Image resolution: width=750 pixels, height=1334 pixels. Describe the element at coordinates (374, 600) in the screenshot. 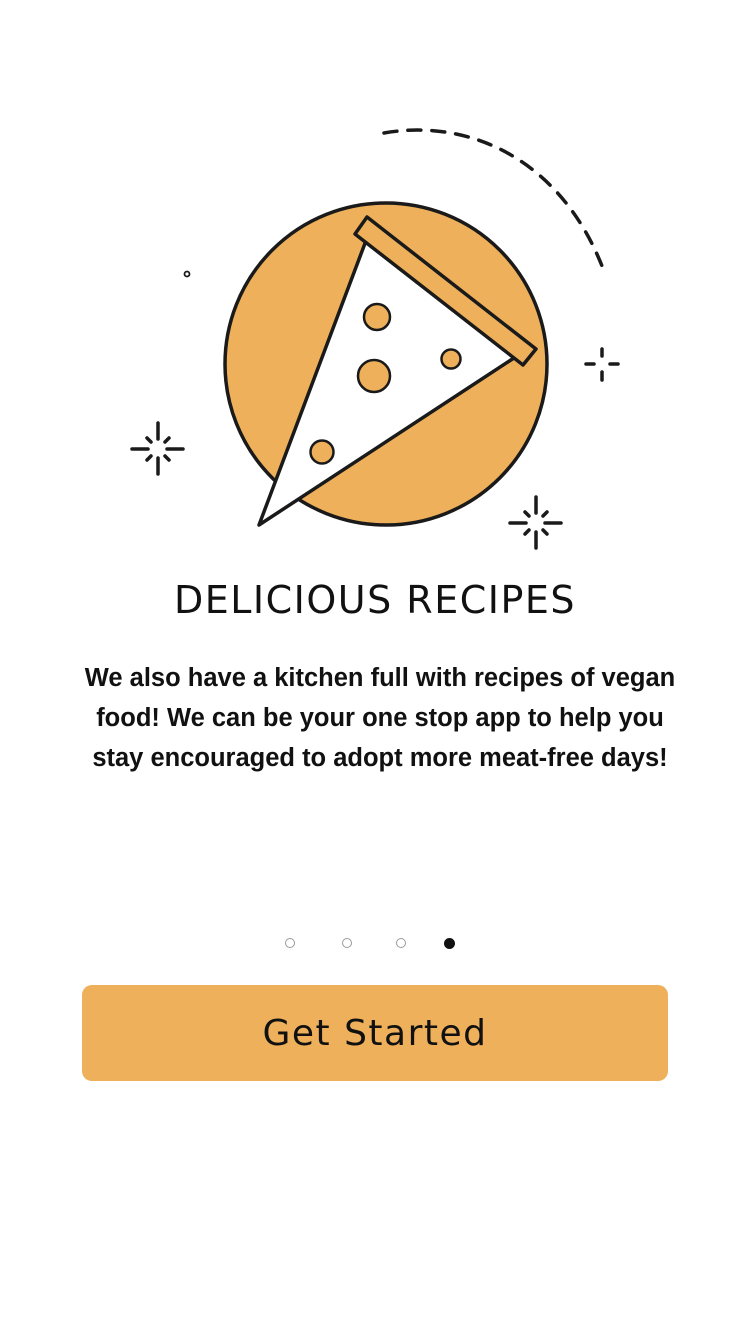

I see `onboarding-title: DELICIOUS RECIPES` at that location.